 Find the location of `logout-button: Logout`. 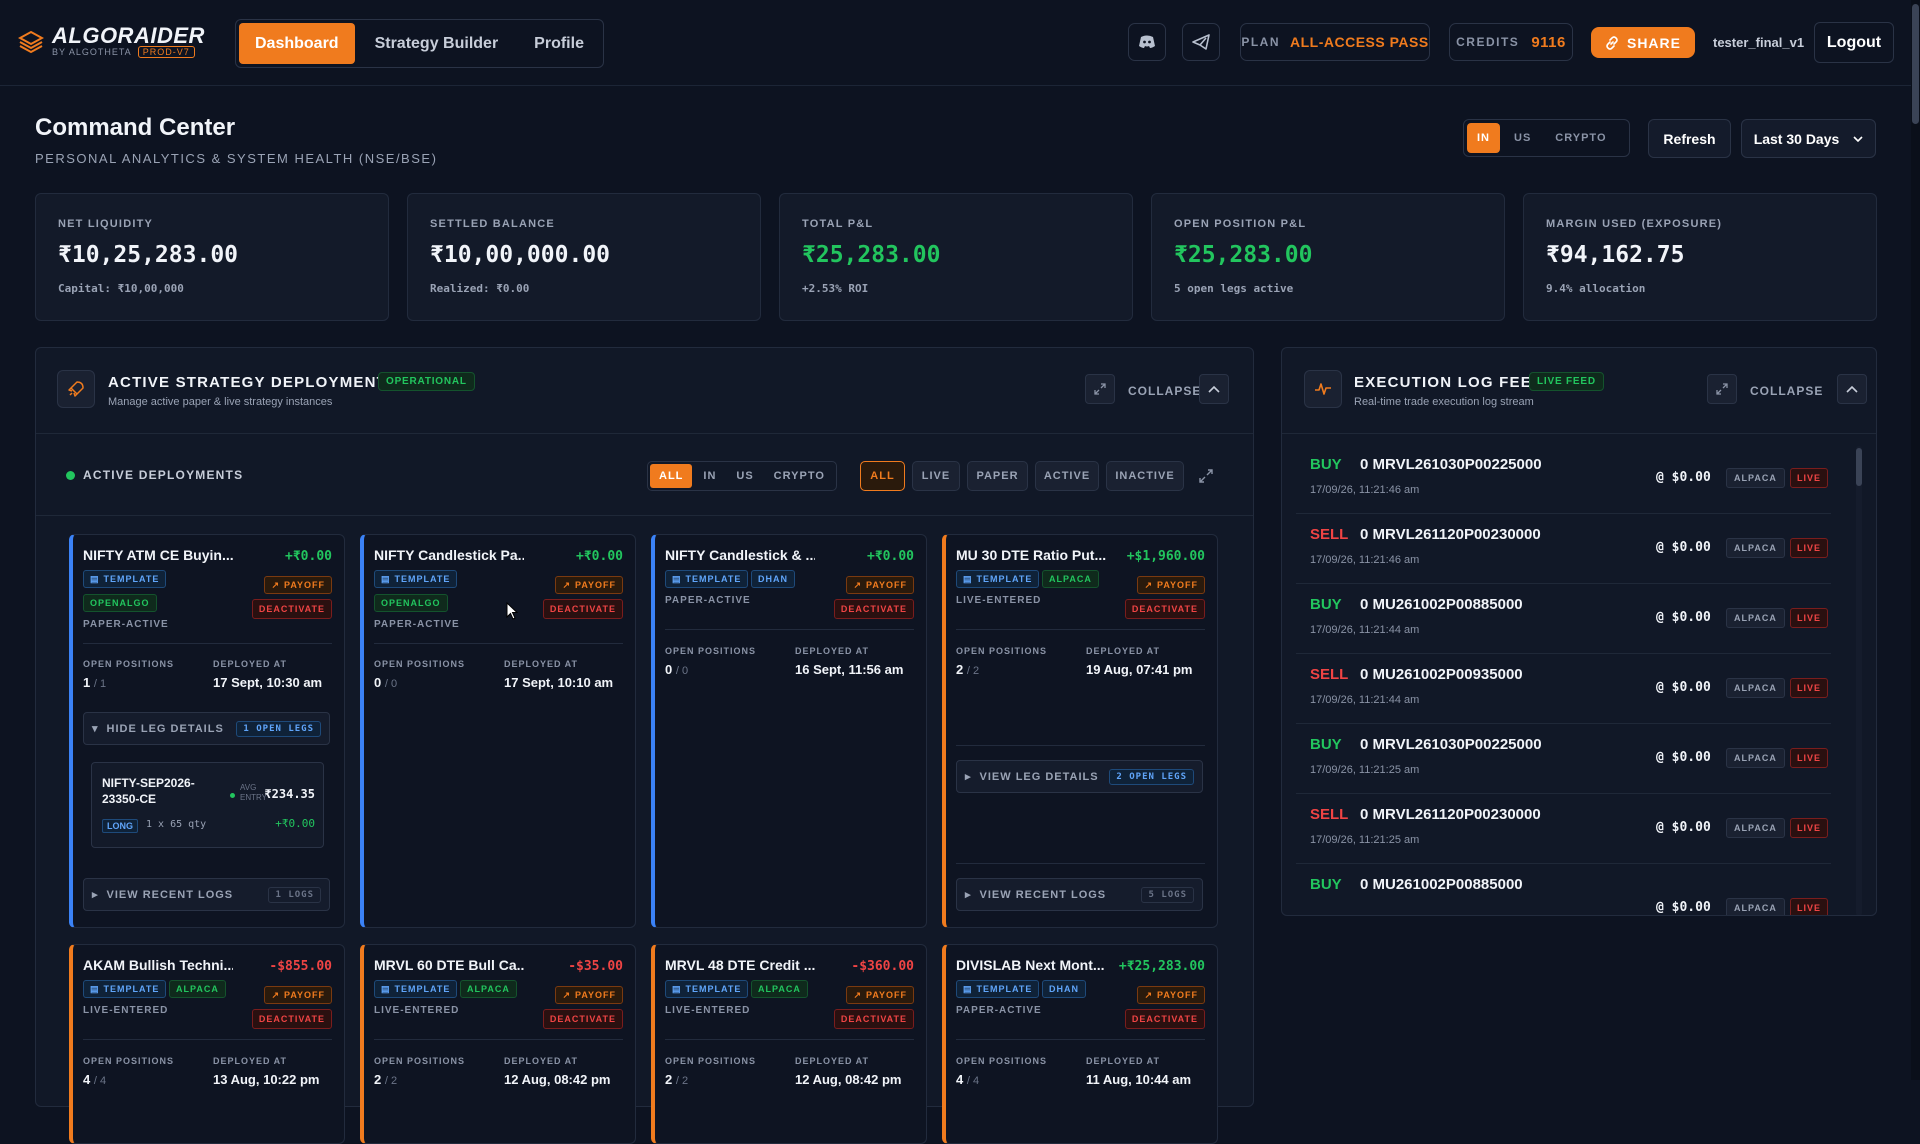

logout-button: Logout is located at coordinates (1854, 42).